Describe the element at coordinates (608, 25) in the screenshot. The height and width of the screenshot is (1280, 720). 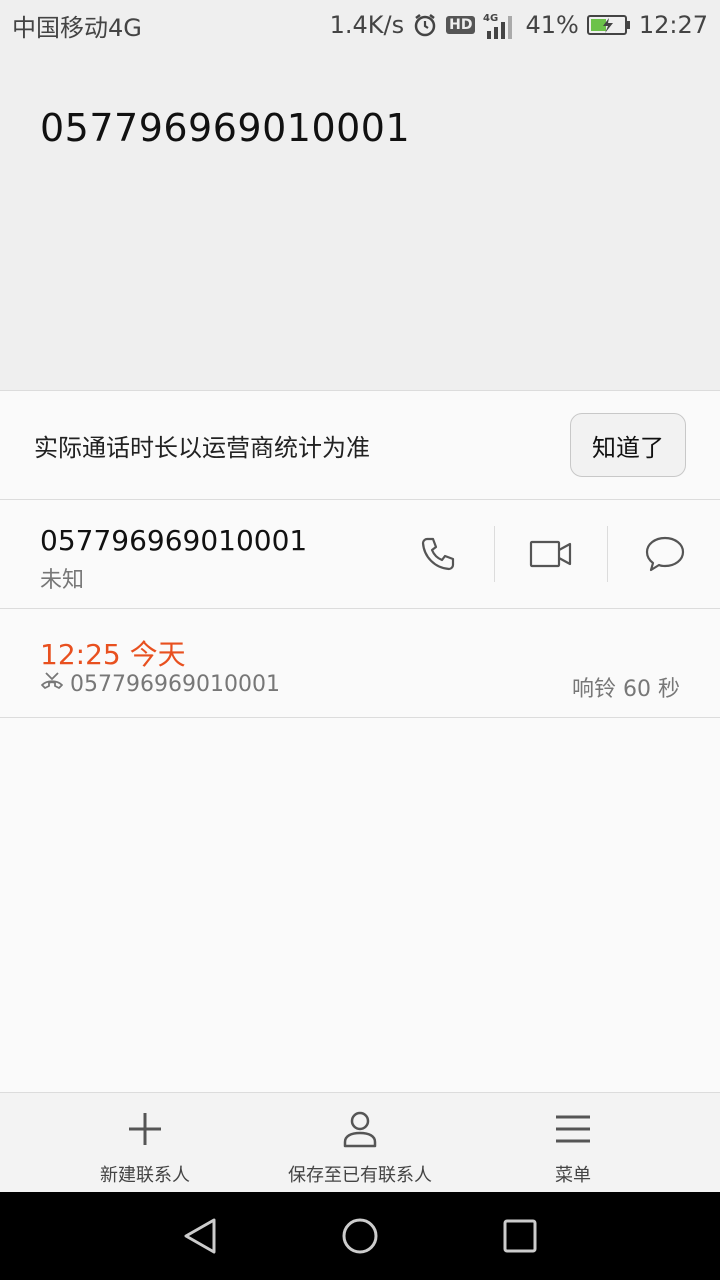
I see `battery-charging-icon` at that location.